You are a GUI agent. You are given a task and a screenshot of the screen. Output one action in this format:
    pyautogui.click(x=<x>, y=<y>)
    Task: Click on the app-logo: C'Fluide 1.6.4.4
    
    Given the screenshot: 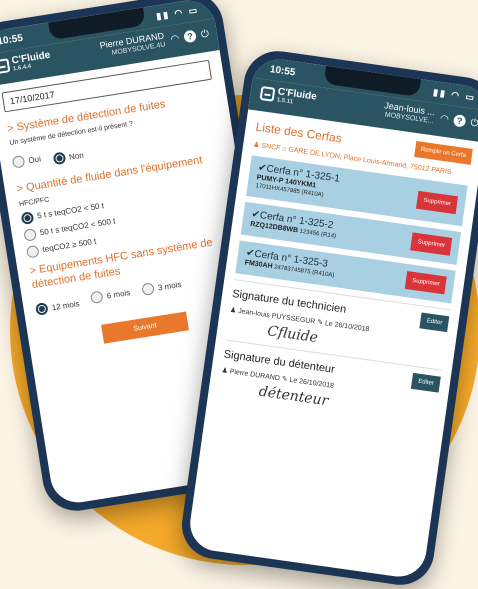 What is the action you would take?
    pyautogui.click(x=26, y=63)
    